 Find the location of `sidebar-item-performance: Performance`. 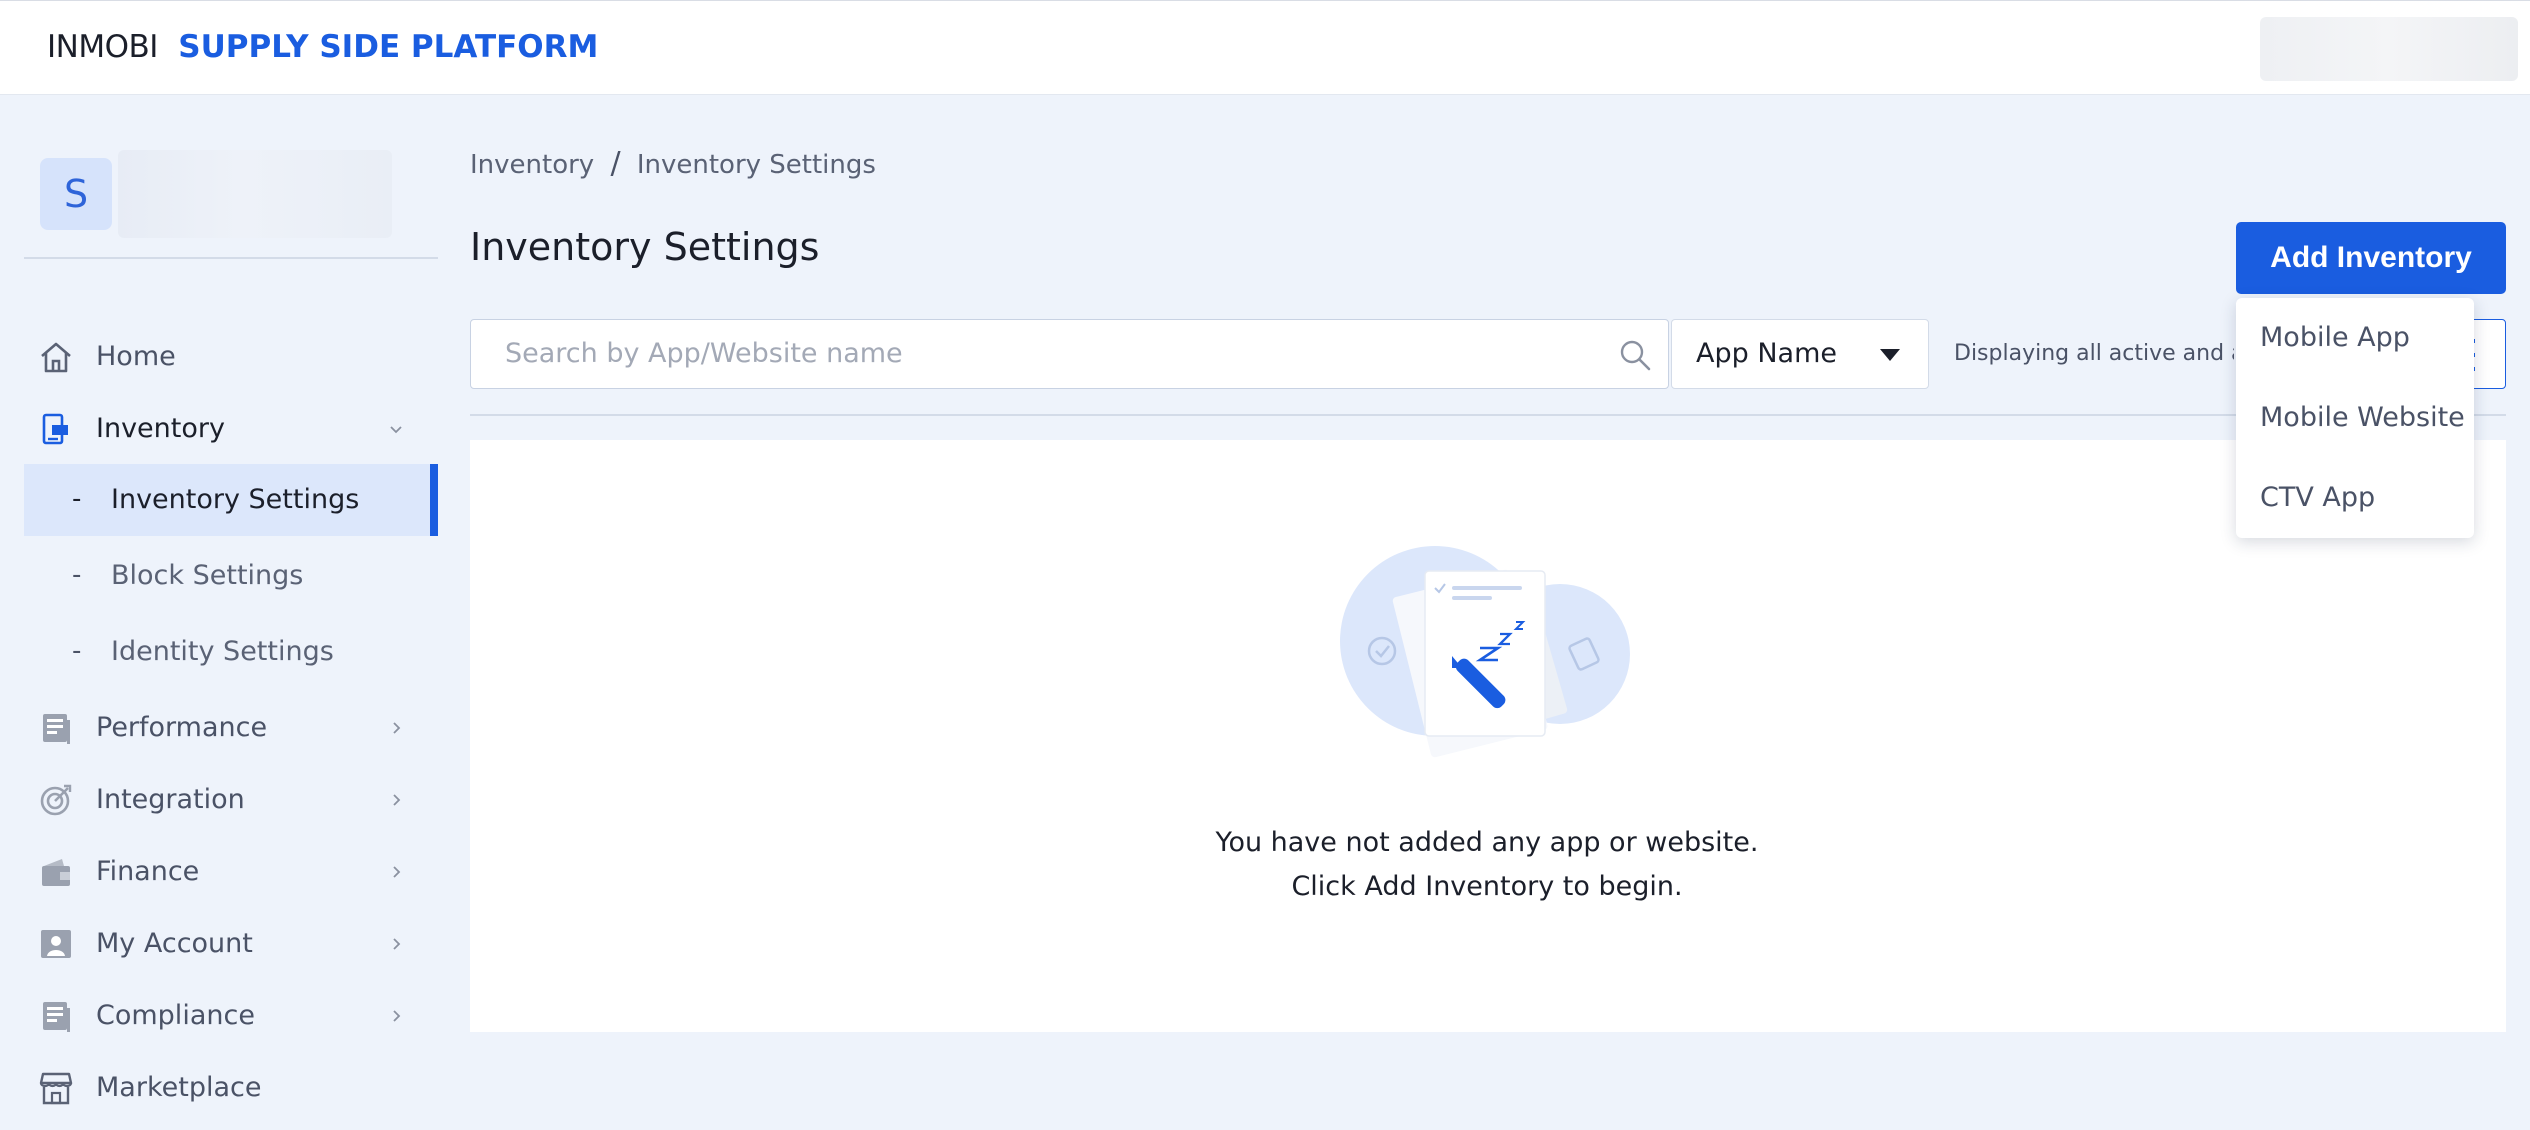

sidebar-item-performance: Performance is located at coordinates (231, 728).